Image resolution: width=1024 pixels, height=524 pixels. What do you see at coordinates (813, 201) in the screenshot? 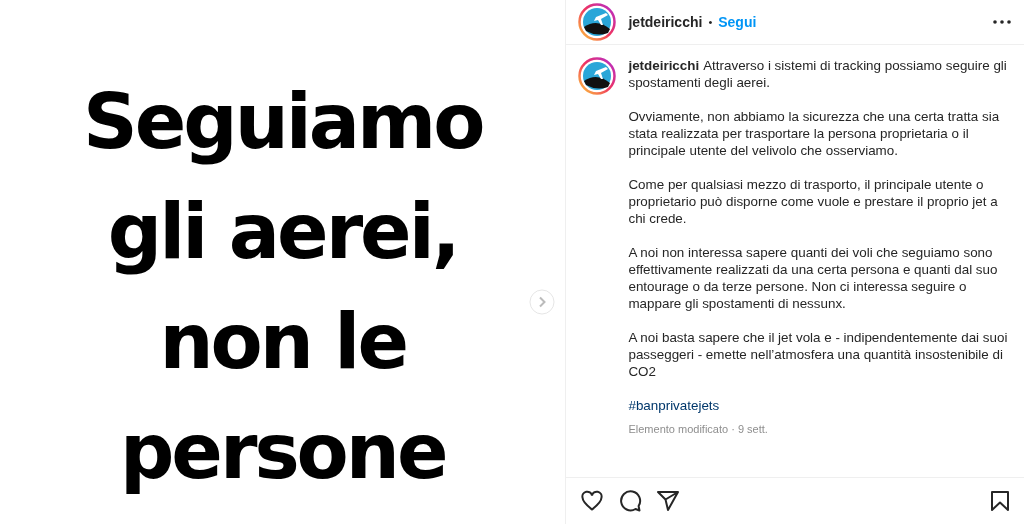
I see `caption-paragraph: Come per qualsiasi mezzo di trasporto, il principale utente o proprietario può disporne come vuole e prestare il proprio jet a chi crede.` at bounding box center [813, 201].